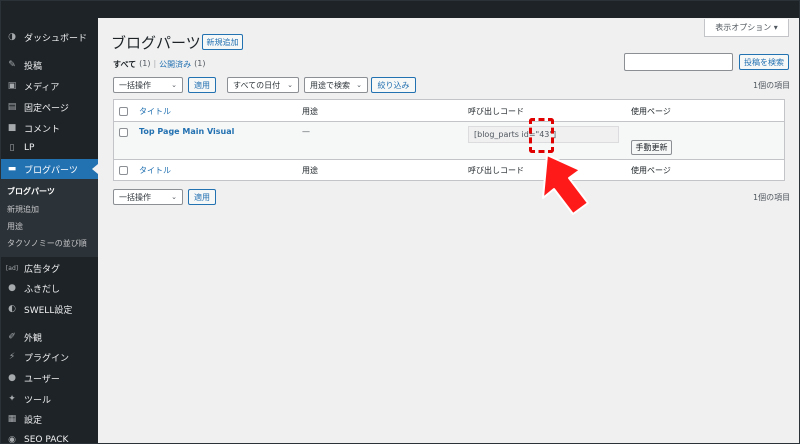 The width and height of the screenshot is (800, 444). I want to click on red-arrow-icon, so click(565, 184).